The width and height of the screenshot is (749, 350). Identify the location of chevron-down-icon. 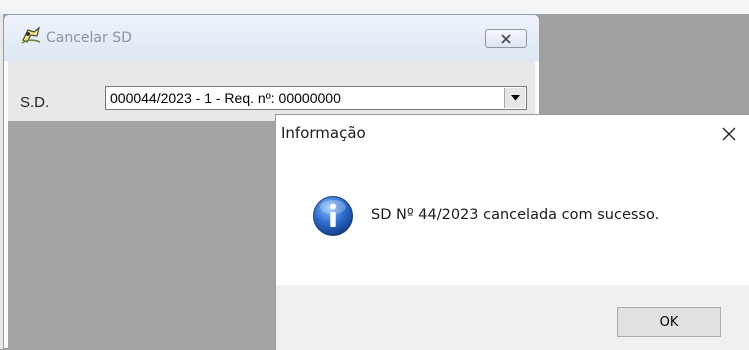
(515, 98).